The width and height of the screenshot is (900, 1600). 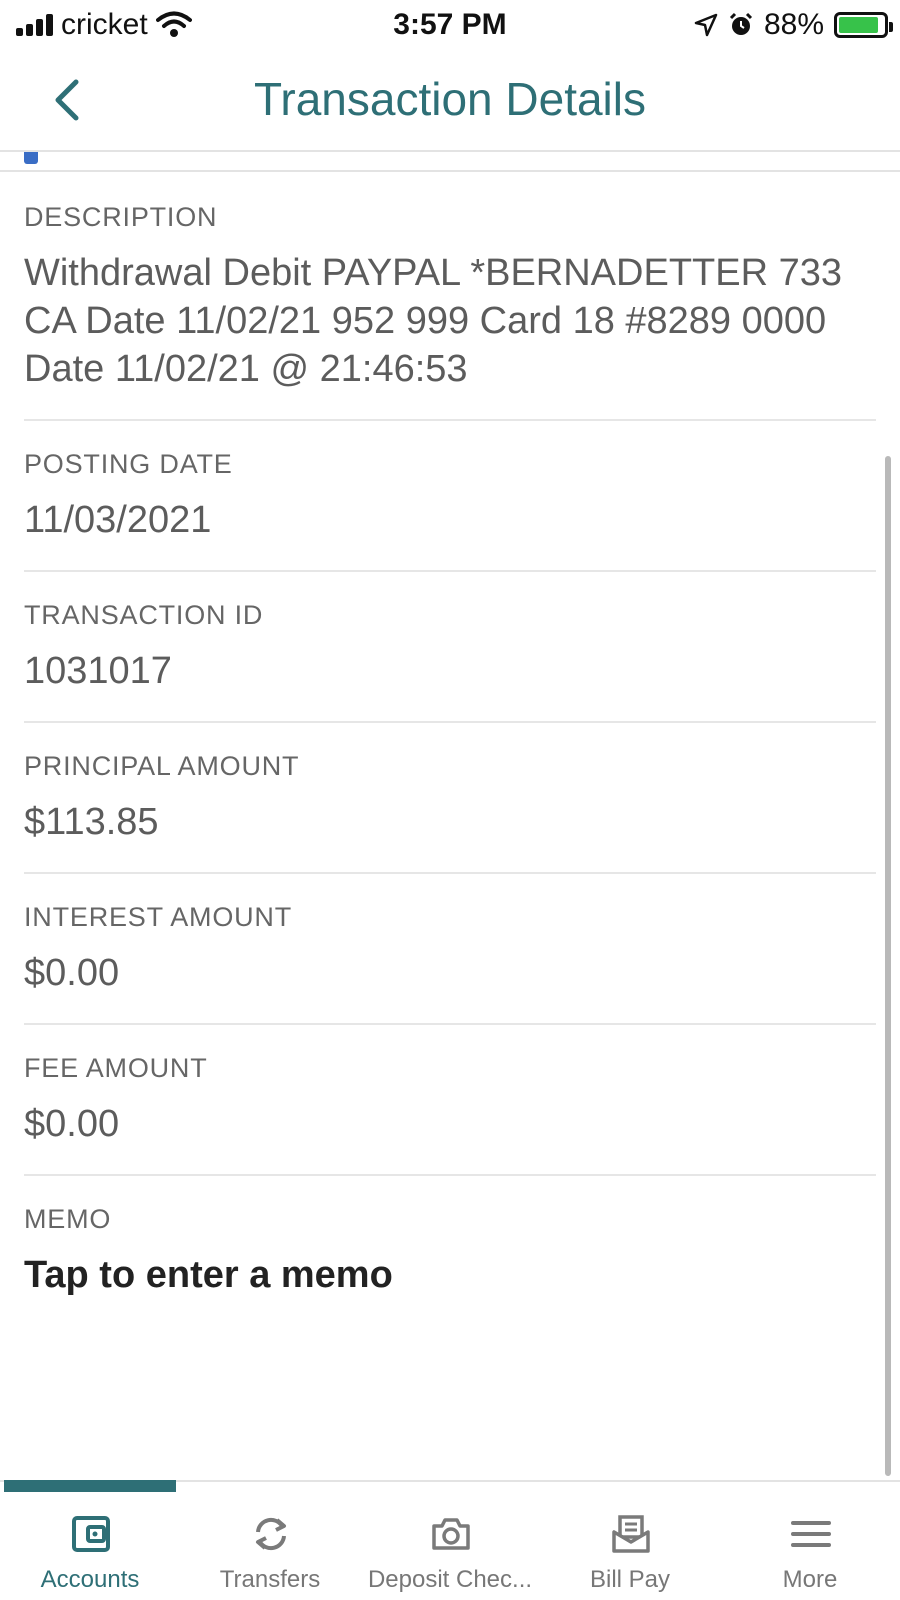 I want to click on tab-accounts: Accounts, so click(x=90, y=1541).